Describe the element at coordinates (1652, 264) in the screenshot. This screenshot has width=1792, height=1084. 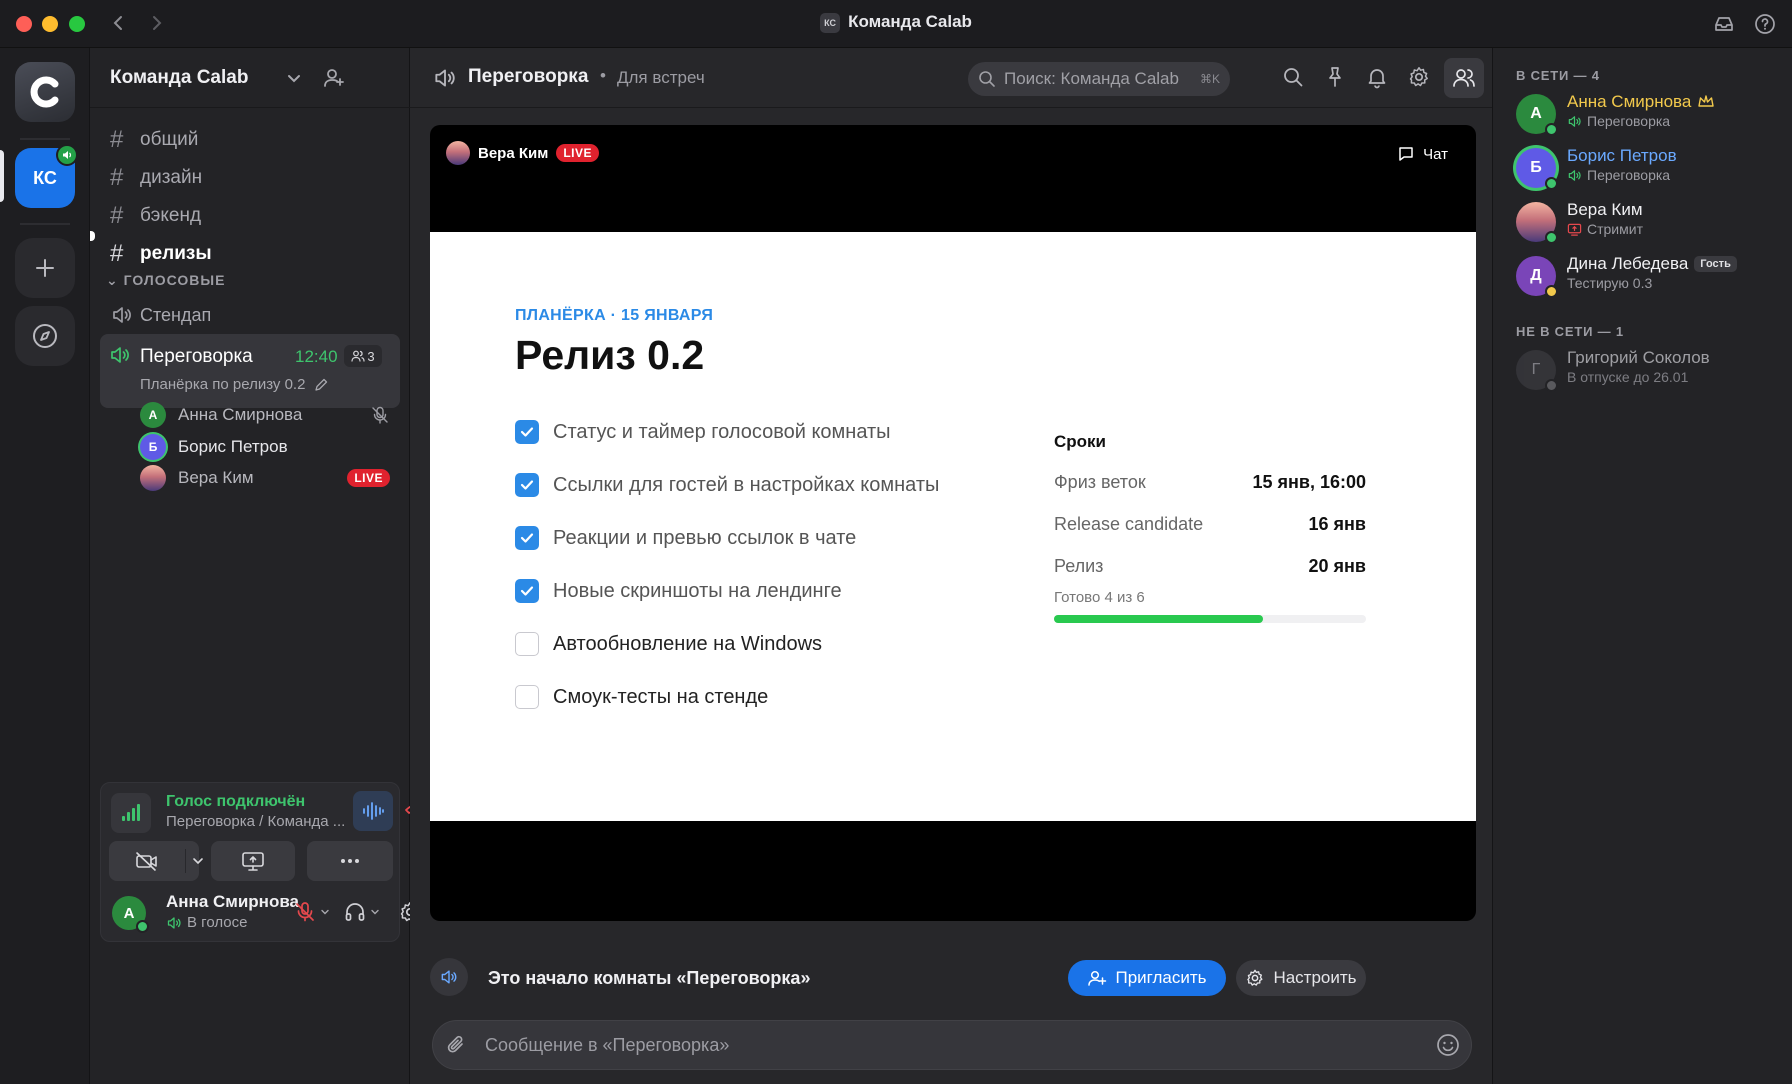
I see `member-name: Дина Лебедева Гость` at that location.